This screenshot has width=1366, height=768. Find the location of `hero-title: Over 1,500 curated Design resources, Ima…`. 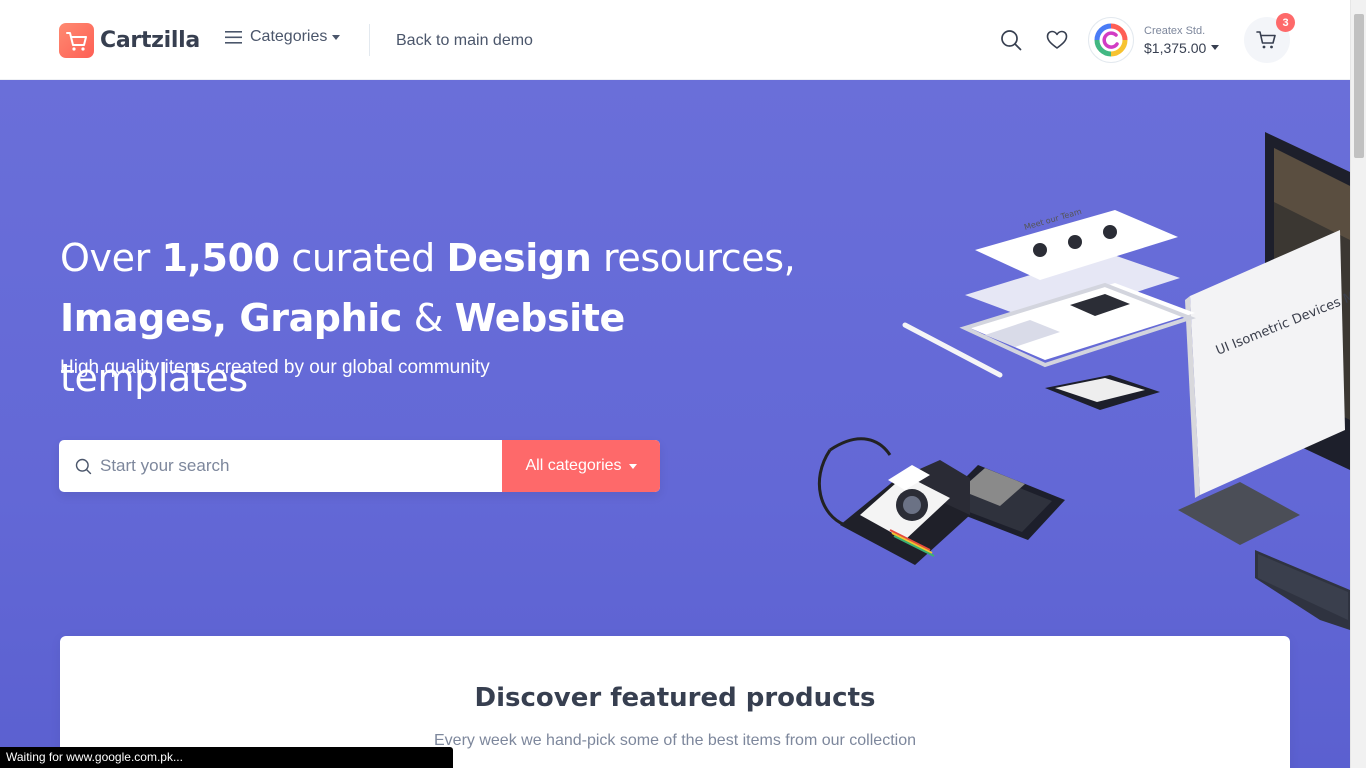

hero-title: Over 1,500 curated Design resources, Ima… is located at coordinates (428, 318).